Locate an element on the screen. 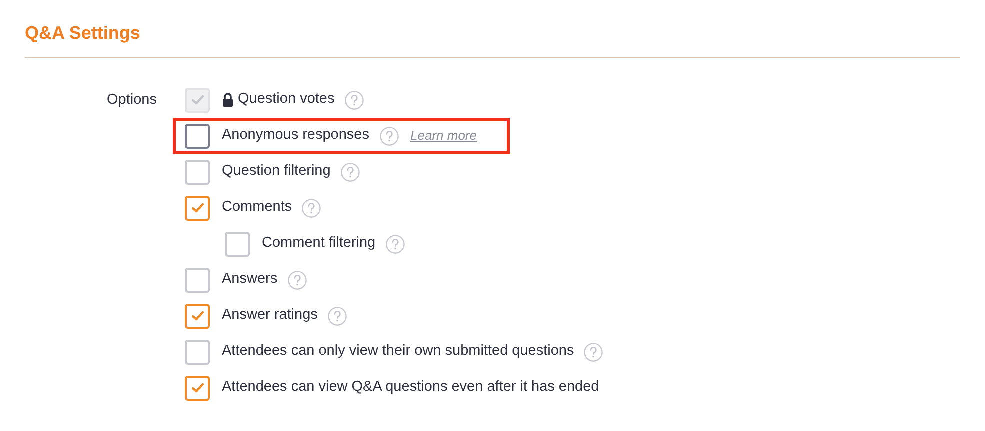 This screenshot has height=431, width=985. option-label: Attendees can only view their own submitted questions is located at coordinates (398, 352).